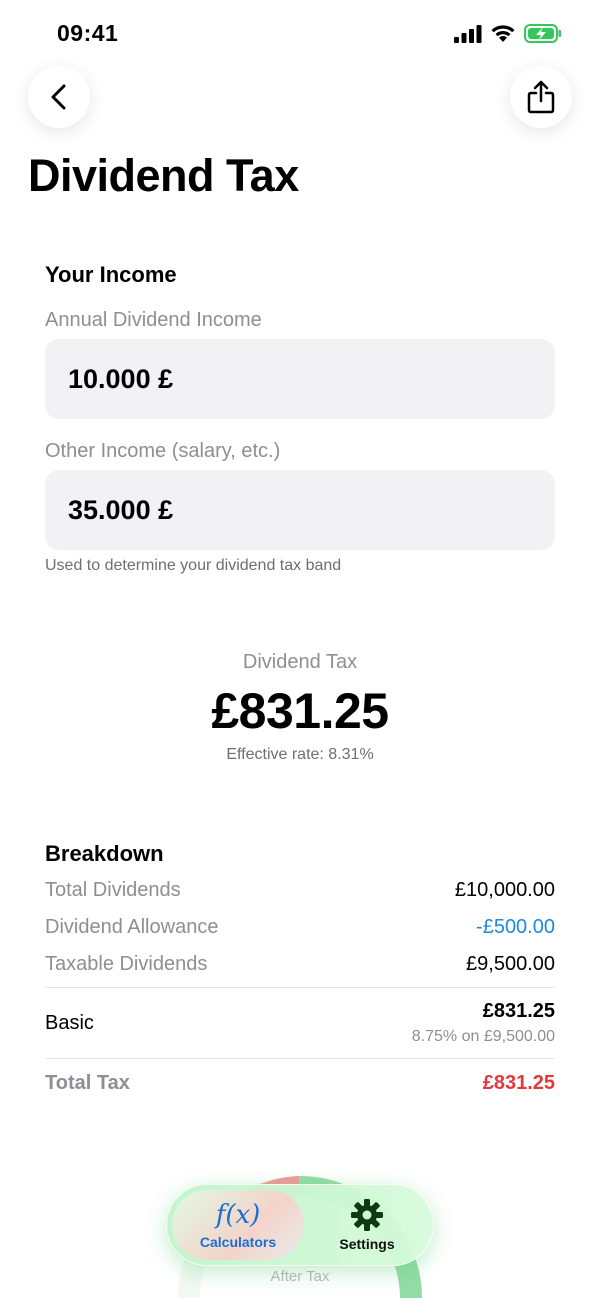 The width and height of the screenshot is (600, 1298). I want to click on other-income-value: 35.000 £, so click(121, 509).